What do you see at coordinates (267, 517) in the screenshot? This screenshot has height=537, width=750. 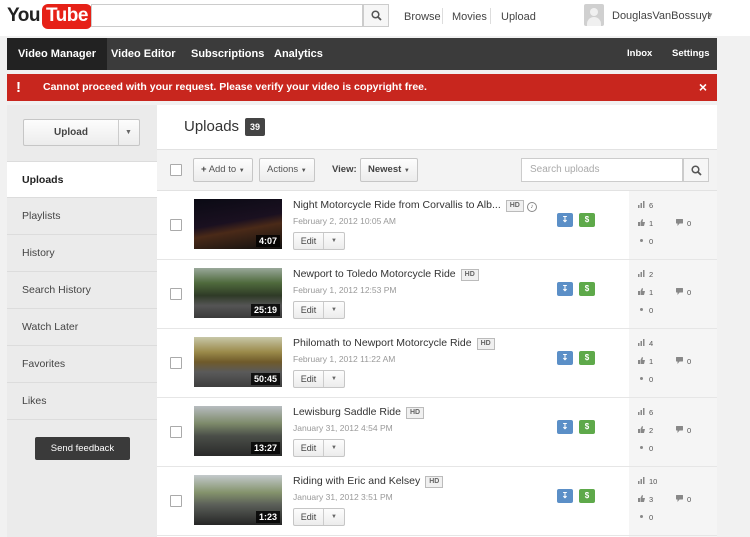 I see `video-duration: 1:23` at bounding box center [267, 517].